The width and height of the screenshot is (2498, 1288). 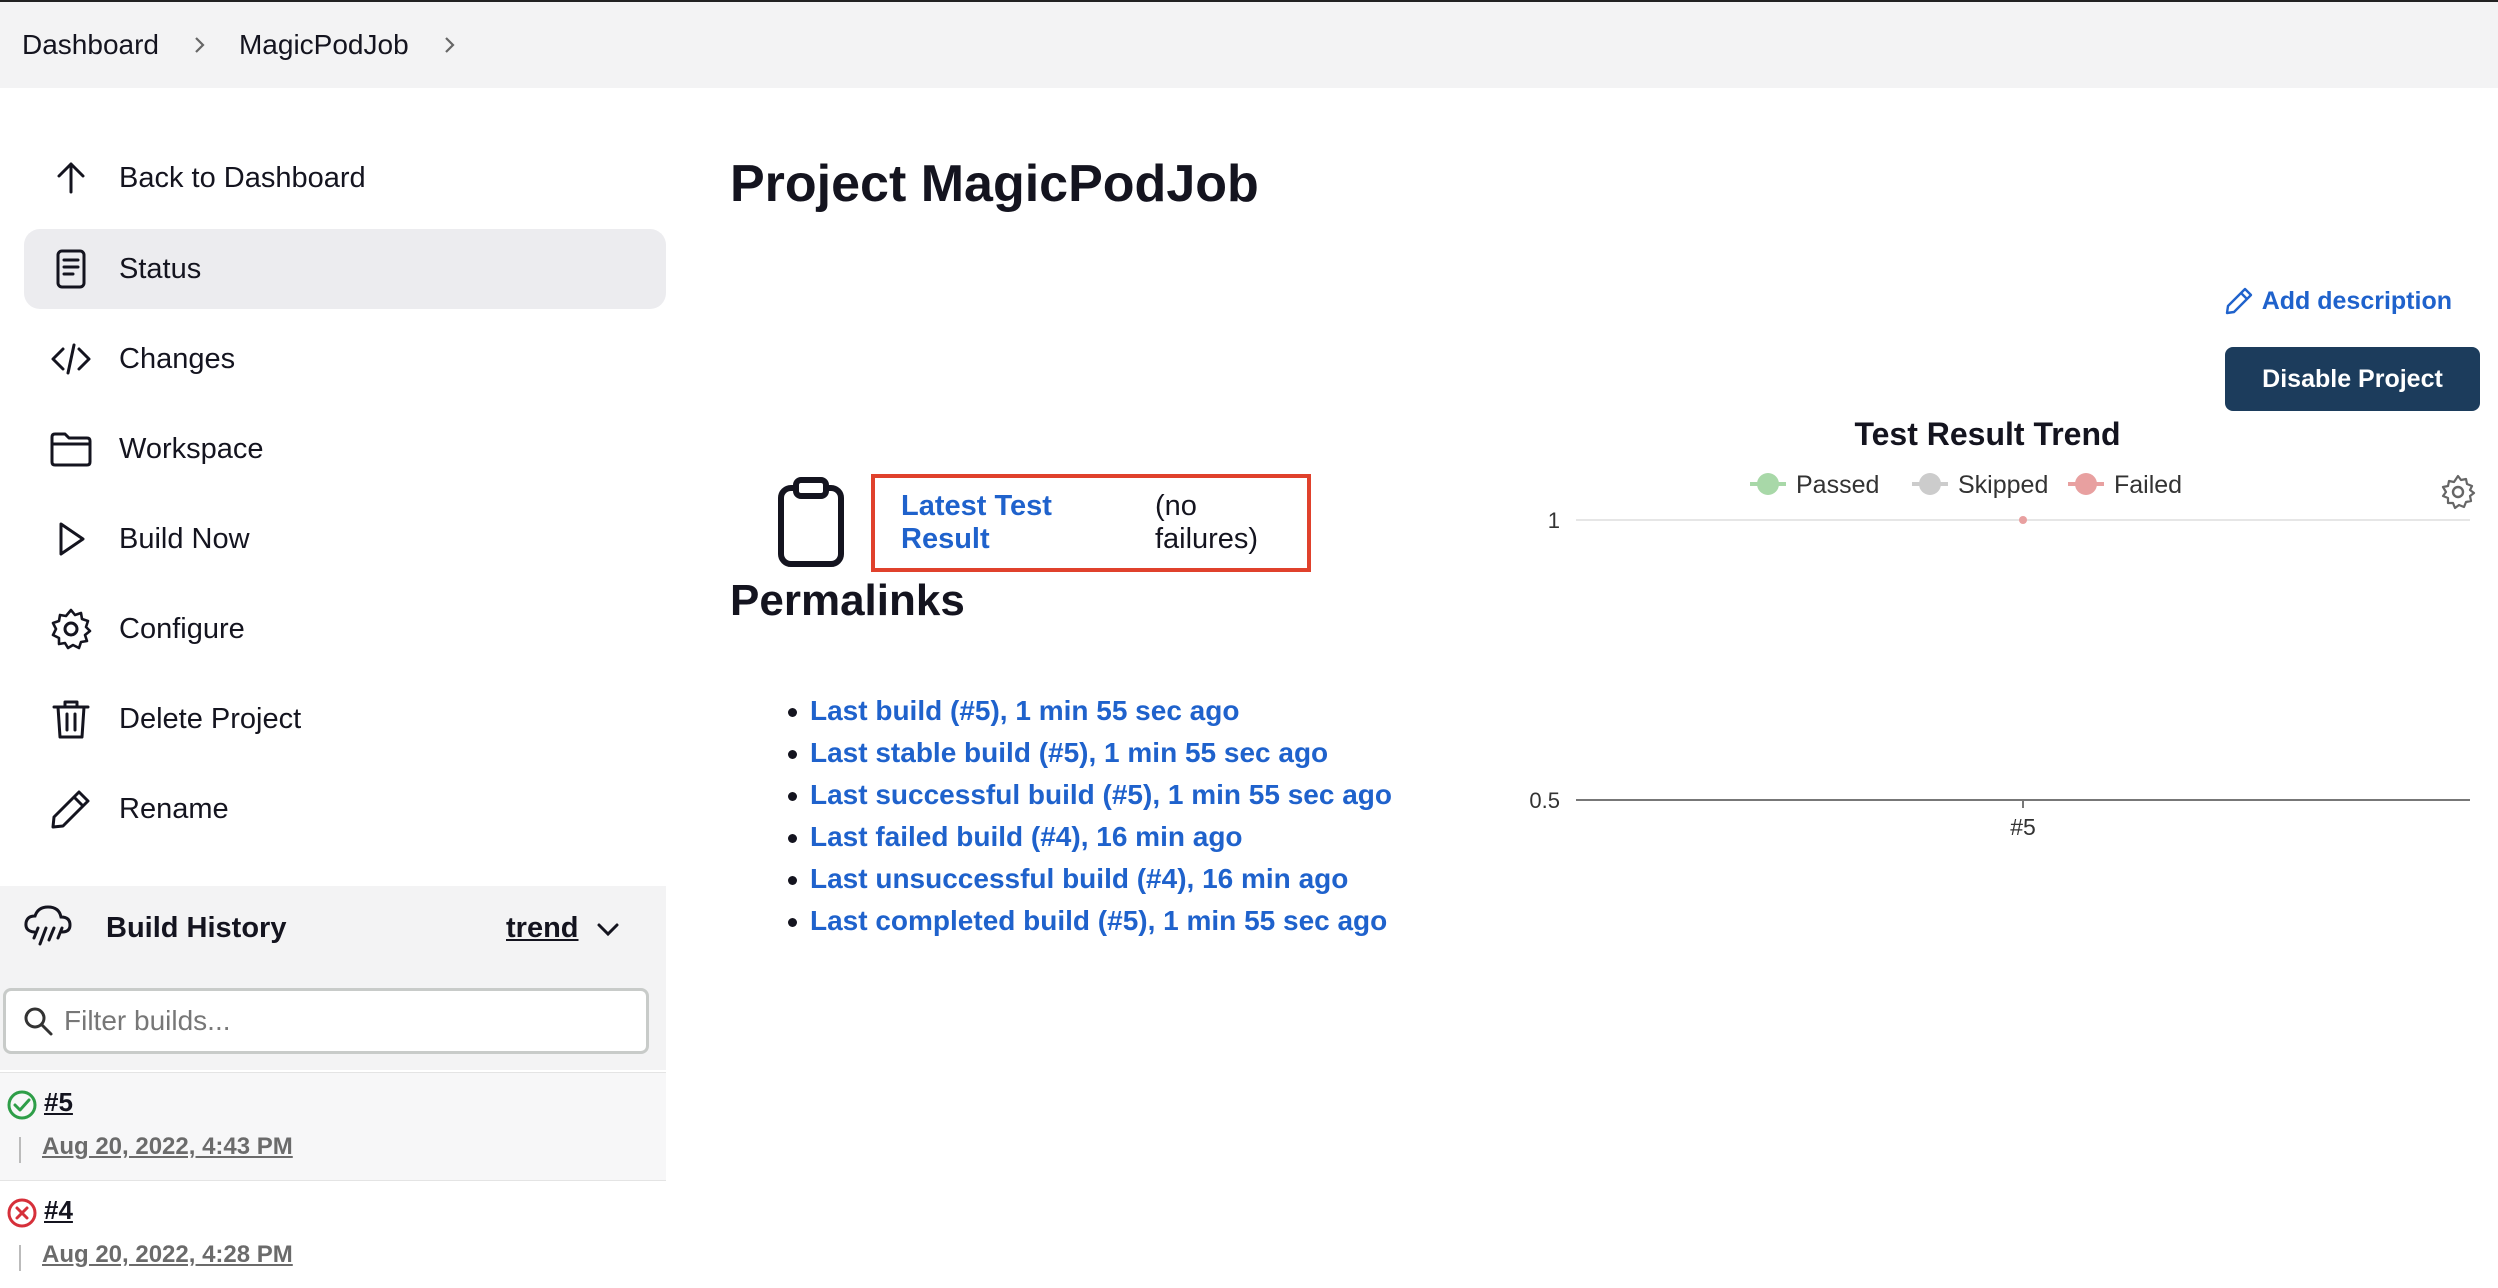 I want to click on play-icon, so click(x=71, y=539).